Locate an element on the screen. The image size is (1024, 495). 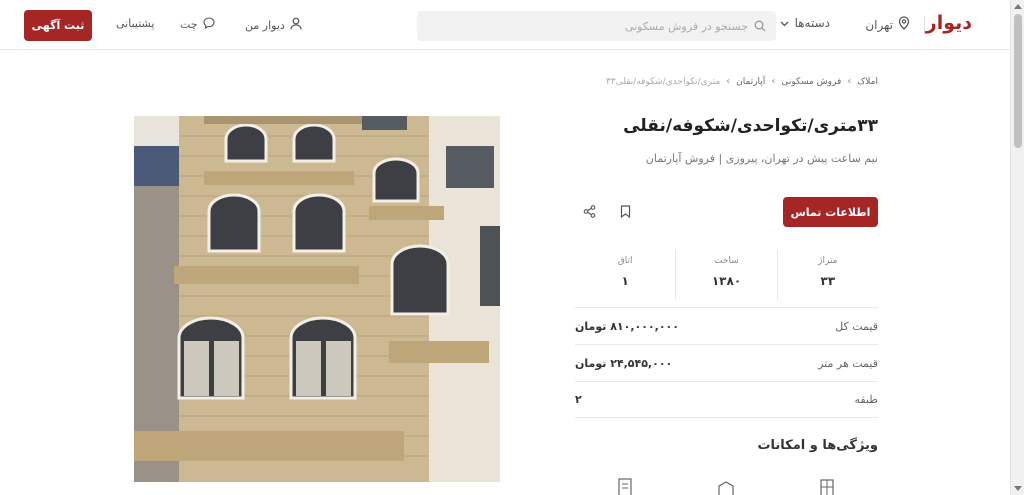
stat-label: متراژ is located at coordinates (828, 261).